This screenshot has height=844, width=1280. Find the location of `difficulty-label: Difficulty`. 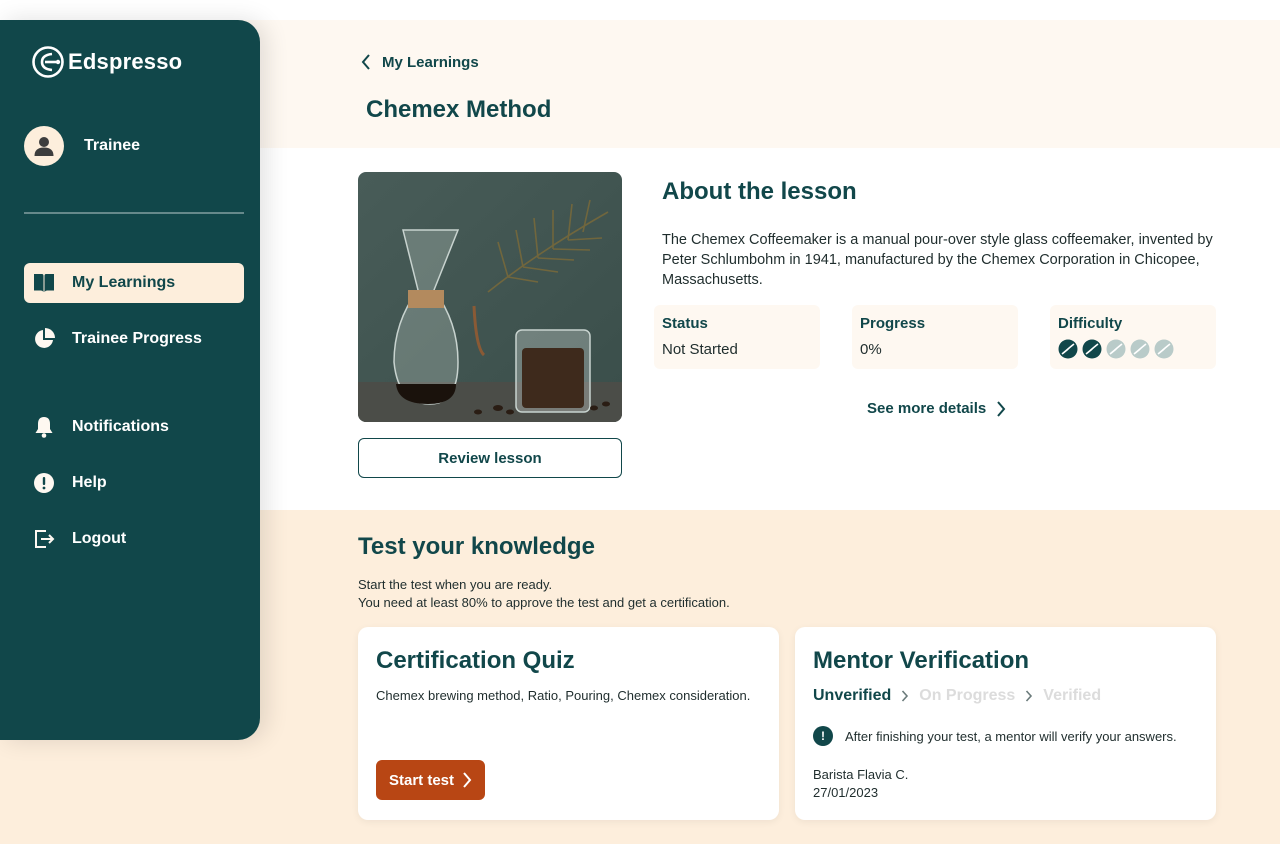

difficulty-label: Difficulty is located at coordinates (1090, 323).